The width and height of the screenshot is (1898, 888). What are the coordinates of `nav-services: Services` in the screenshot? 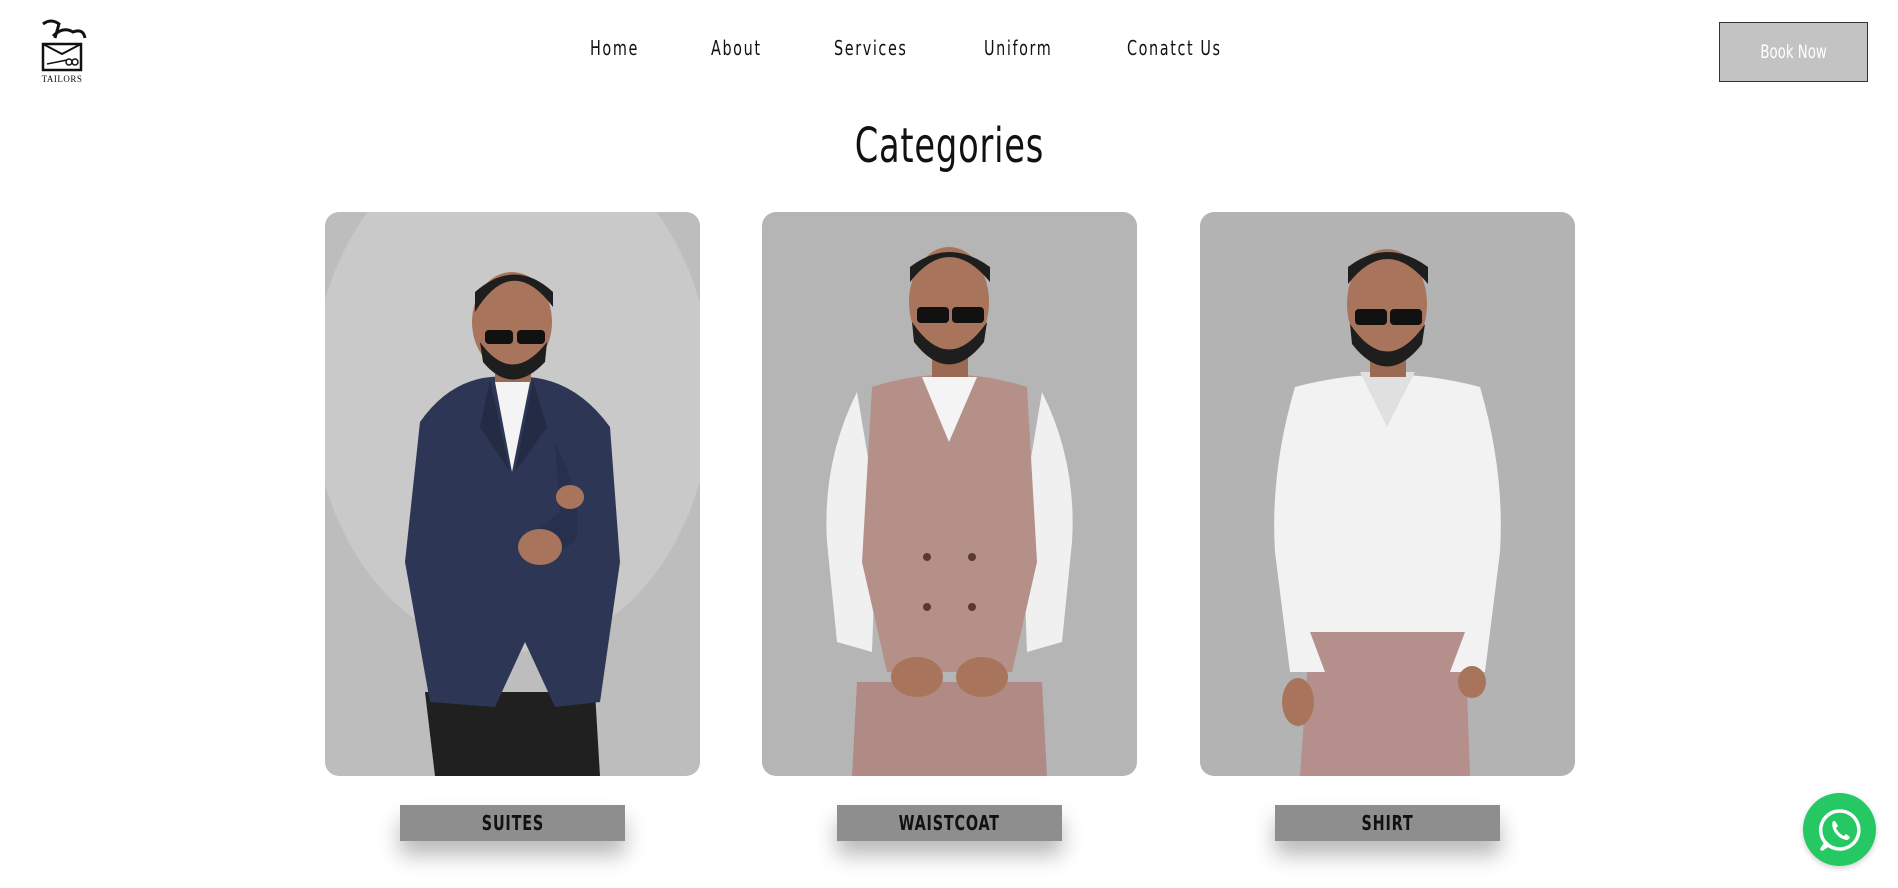 It's located at (871, 48).